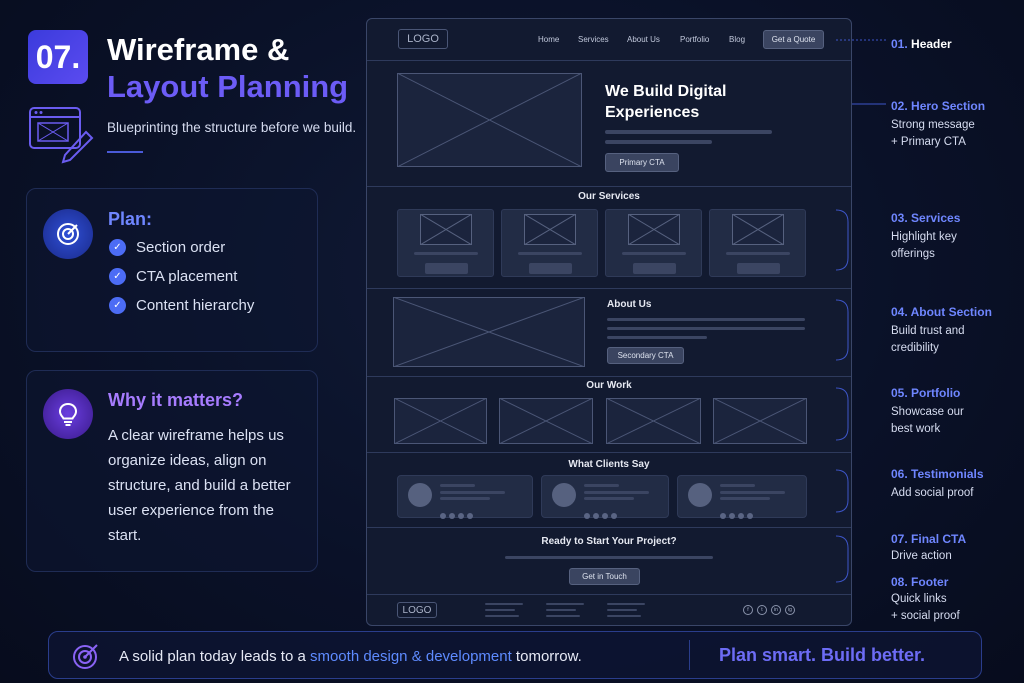 This screenshot has height=683, width=1024. I want to click on label-header: 01. Header, so click(921, 44).